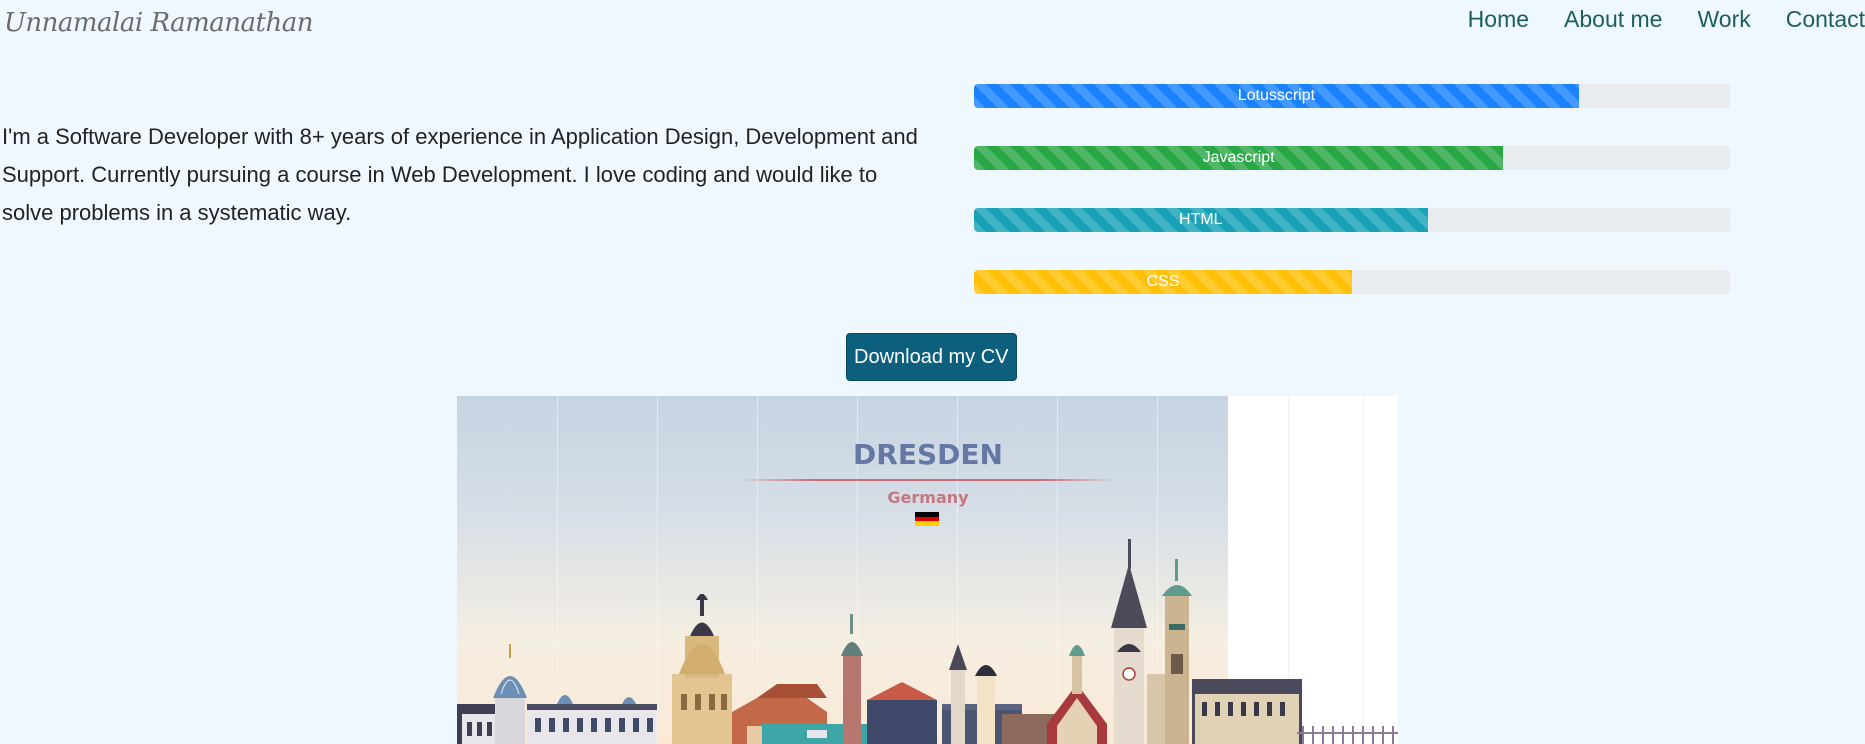  Describe the element at coordinates (1706, 19) in the screenshot. I see `nav-work-link: Work` at that location.